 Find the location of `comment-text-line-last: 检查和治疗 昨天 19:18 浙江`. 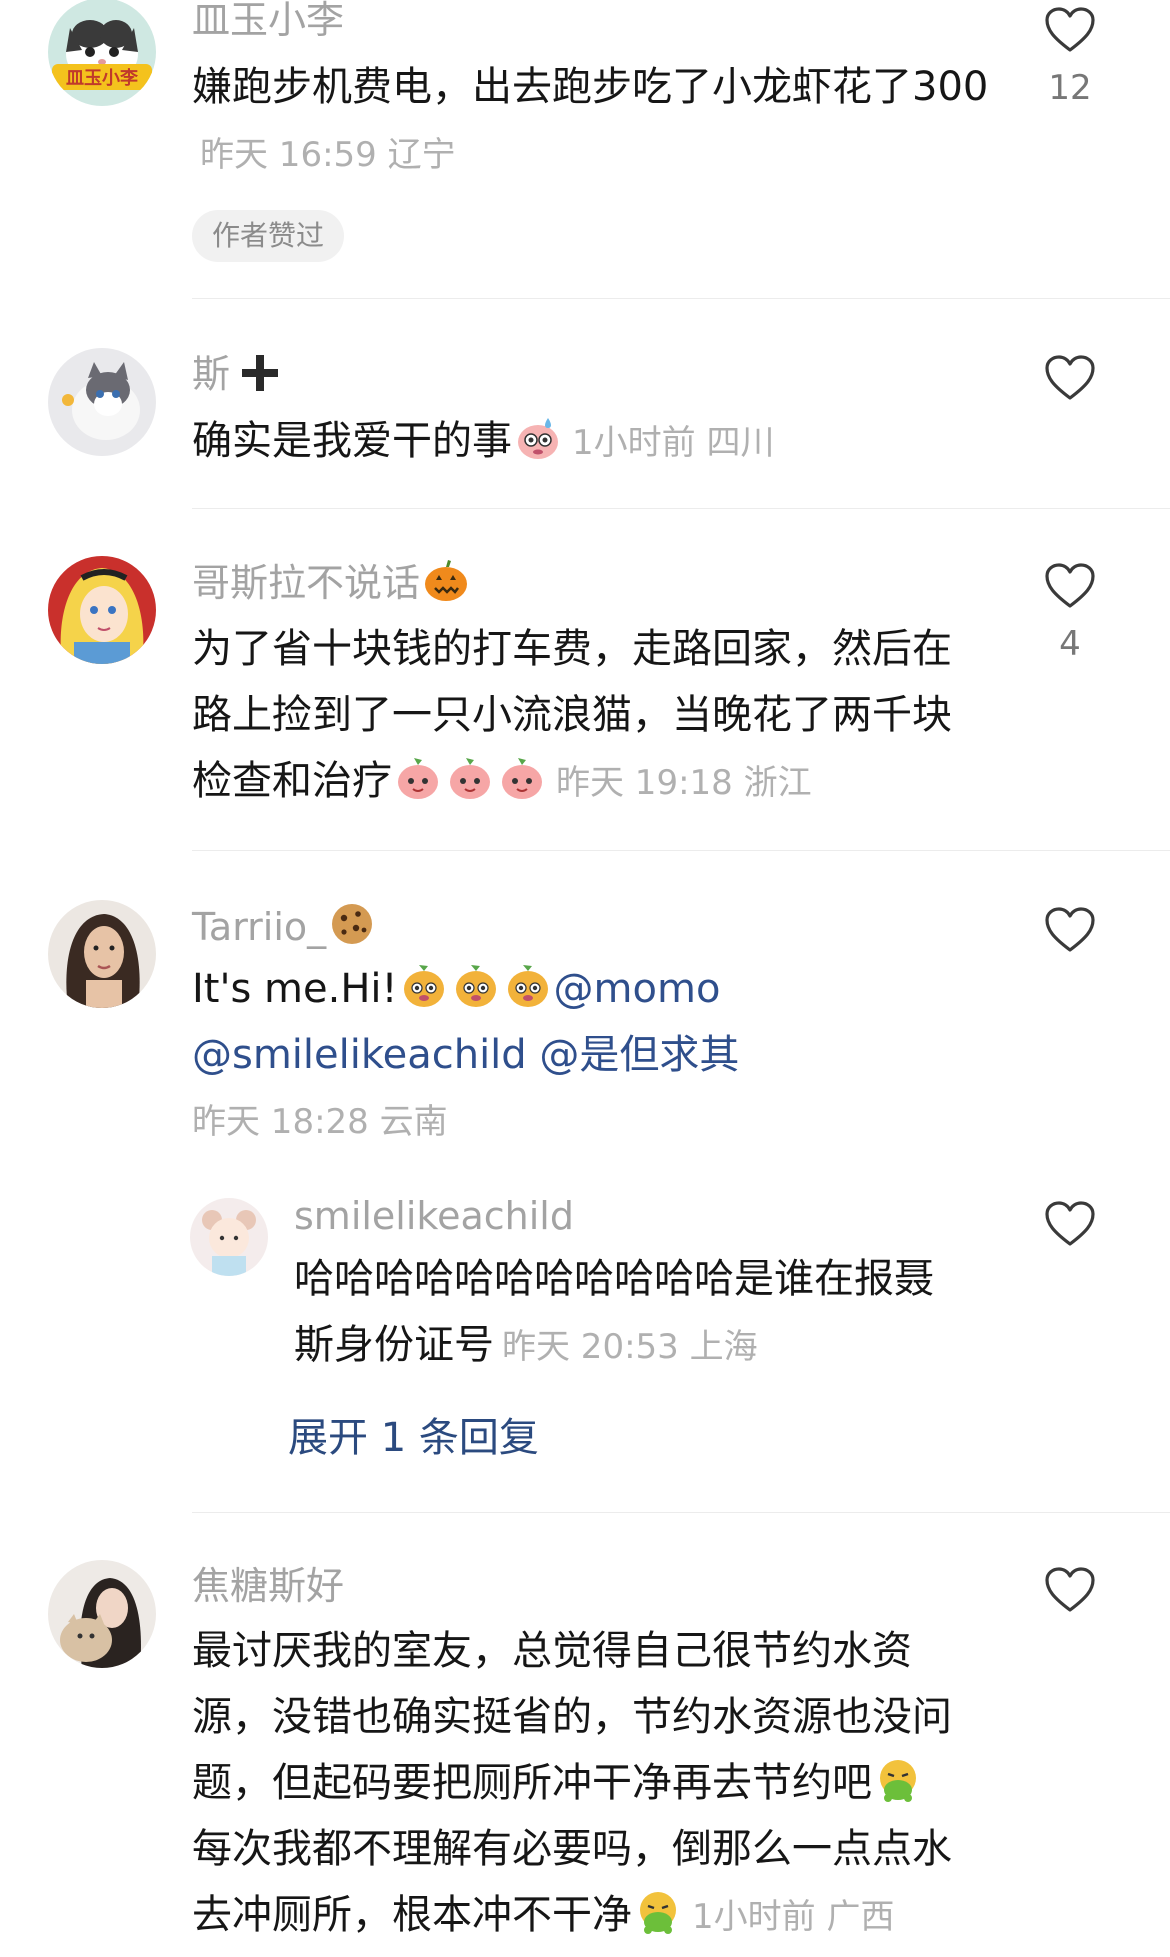

comment-text-line-last: 检查和治疗 昨天 19:18 浙江 is located at coordinates (602, 782).